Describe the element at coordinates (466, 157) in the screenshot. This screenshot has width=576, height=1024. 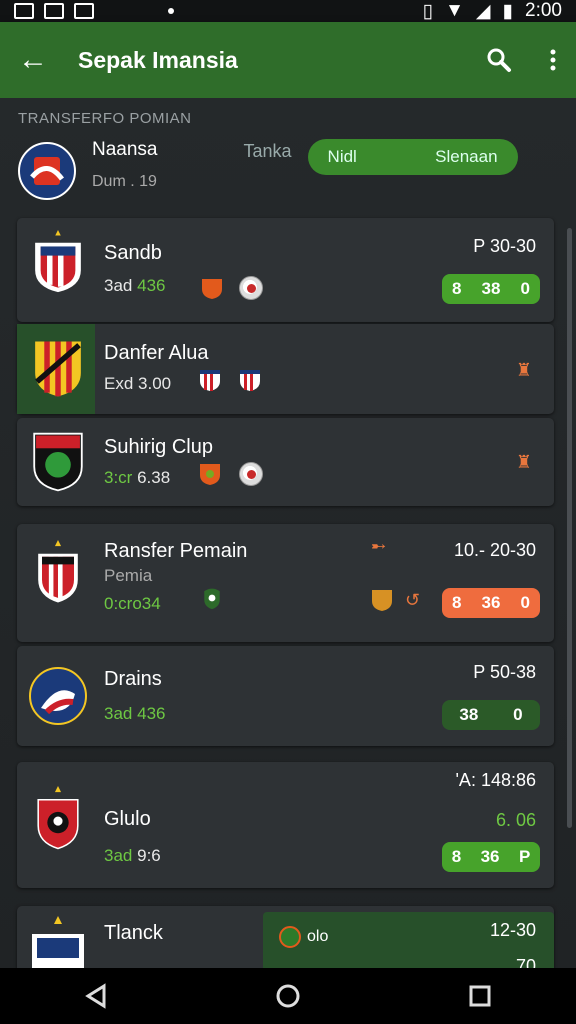
I see `pill-tab-2: Slenaan` at that location.